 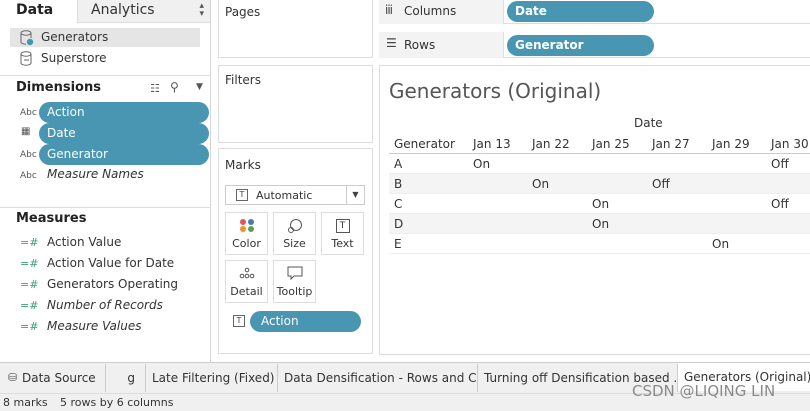 What do you see at coordinates (495, 91) in the screenshot?
I see `sheet-title: Generators (Original)` at bounding box center [495, 91].